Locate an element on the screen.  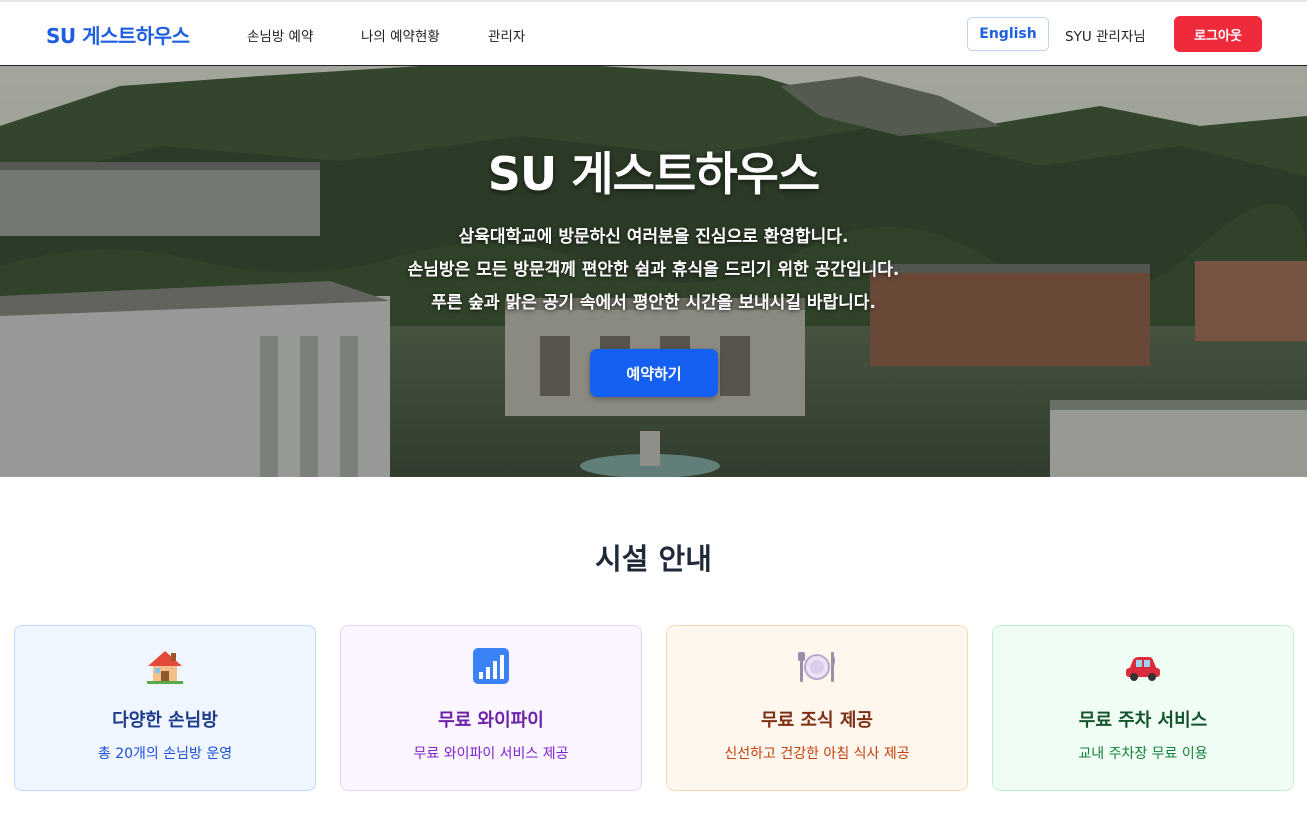
facility-title: 무료 주차 서비스 is located at coordinates (1143, 720).